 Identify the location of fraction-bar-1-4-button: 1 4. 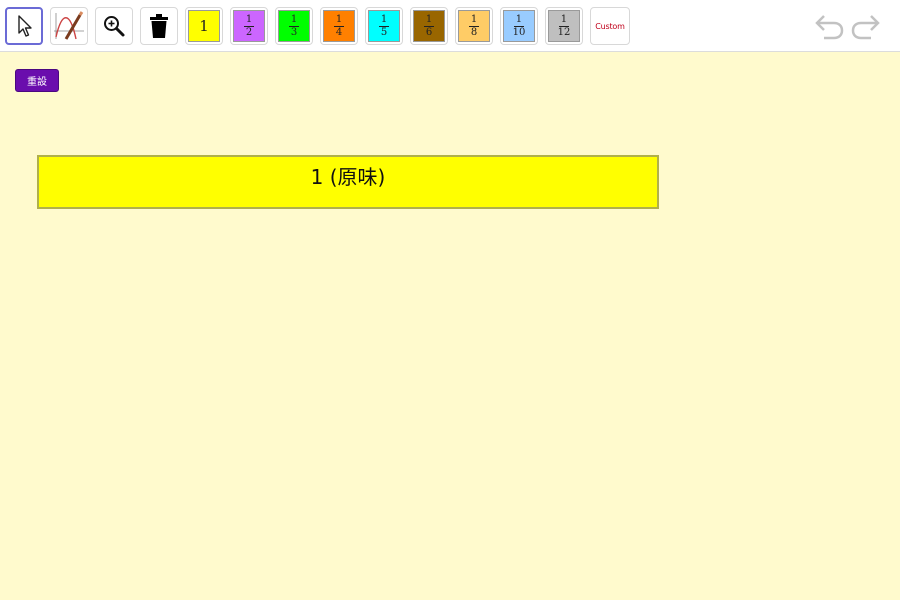
(339, 26).